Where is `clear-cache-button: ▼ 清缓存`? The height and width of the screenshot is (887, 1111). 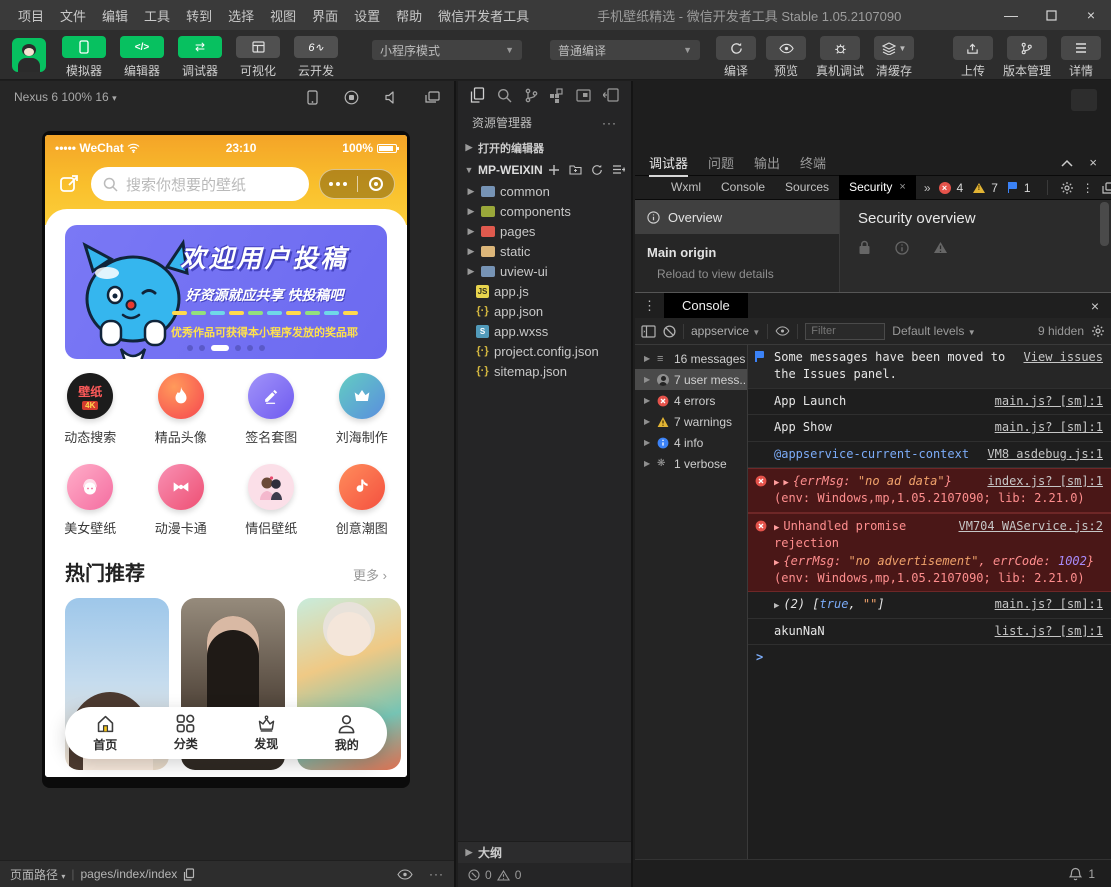
clear-cache-button: ▼ 清缓存 is located at coordinates (894, 57).